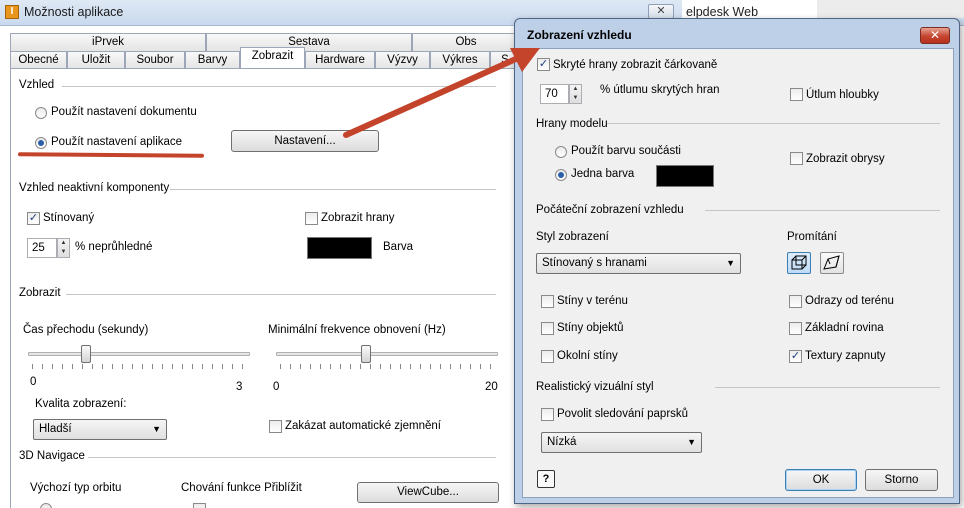 The width and height of the screenshot is (964, 508). I want to click on model-edges-separator, so click(773, 123).